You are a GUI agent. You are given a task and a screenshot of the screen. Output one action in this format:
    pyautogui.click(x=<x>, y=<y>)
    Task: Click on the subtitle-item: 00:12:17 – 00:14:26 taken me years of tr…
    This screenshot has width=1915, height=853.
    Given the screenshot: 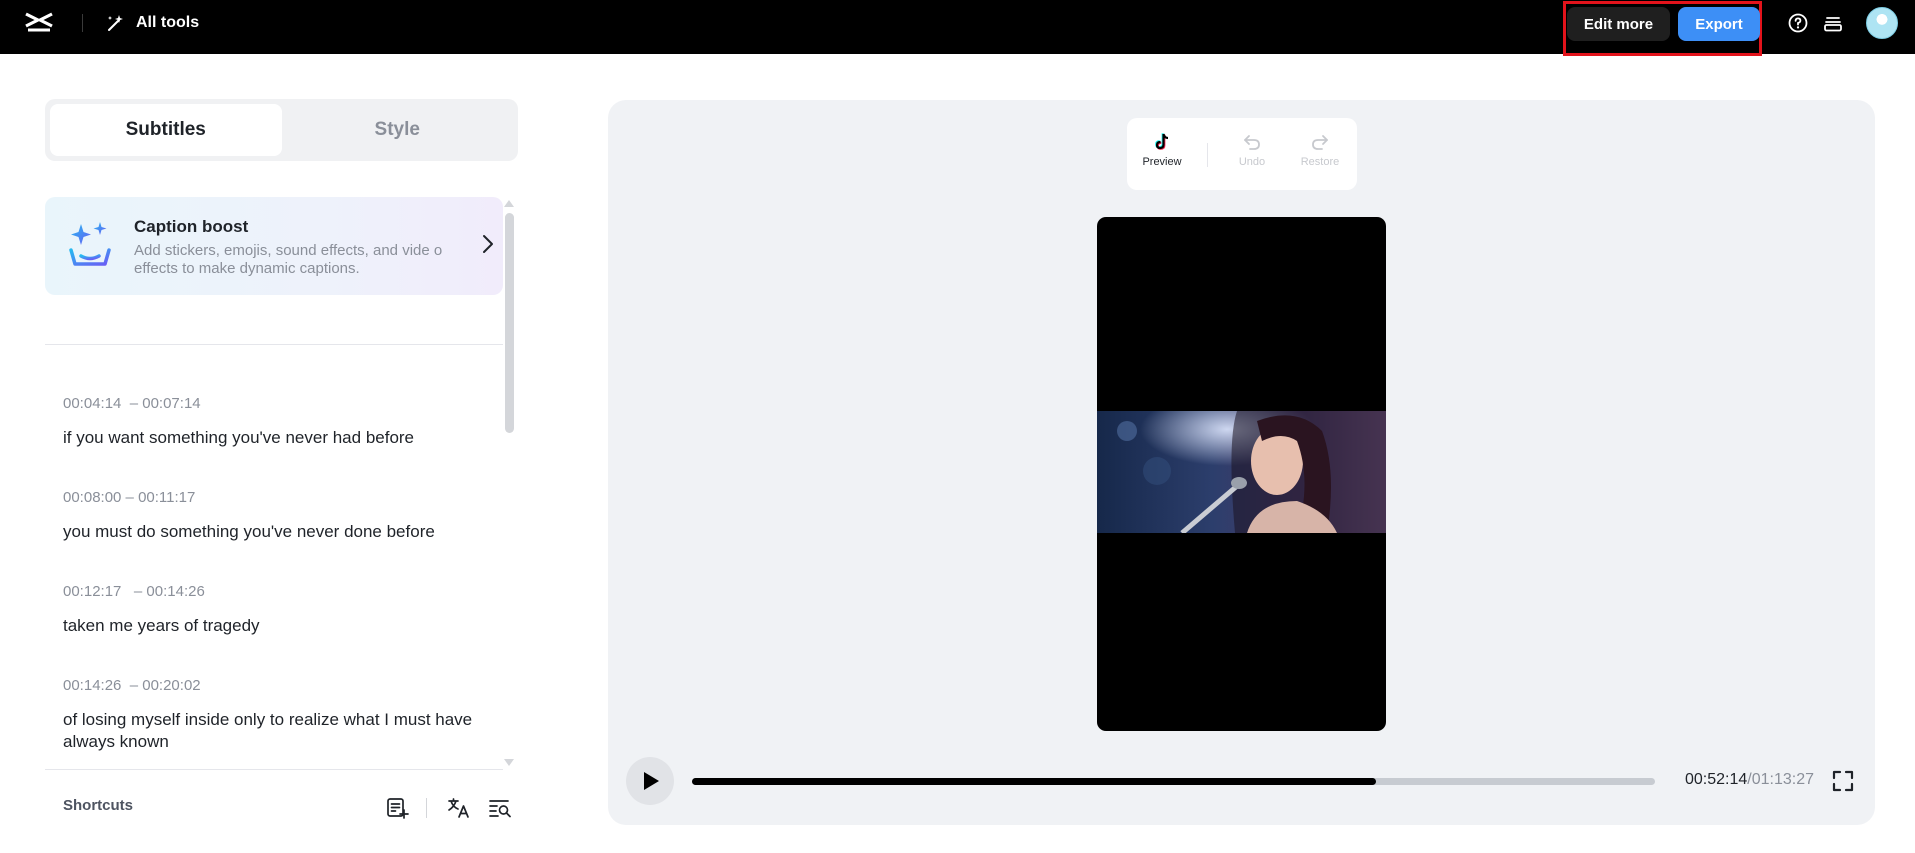 What is the action you would take?
    pyautogui.click(x=273, y=610)
    